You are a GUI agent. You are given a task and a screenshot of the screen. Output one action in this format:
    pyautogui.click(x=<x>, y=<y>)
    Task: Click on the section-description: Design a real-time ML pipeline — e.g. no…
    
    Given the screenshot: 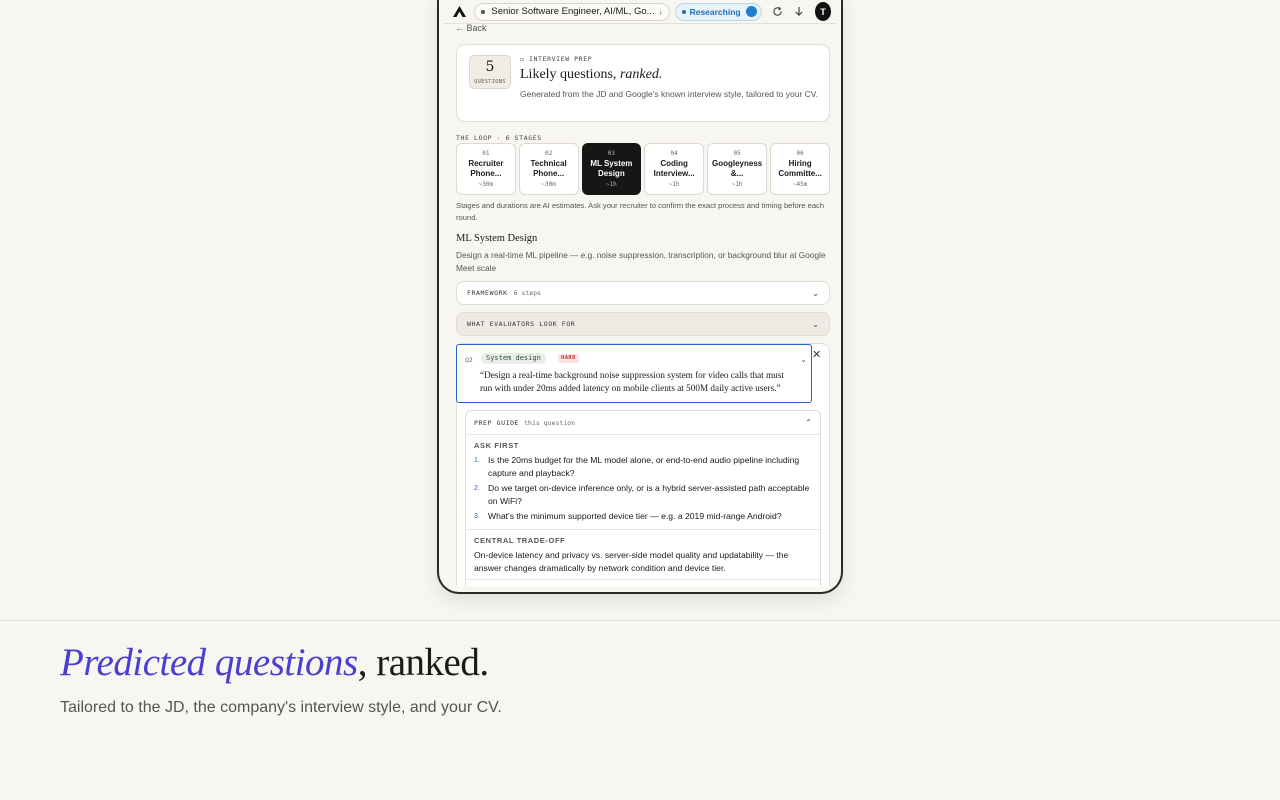 What is the action you would take?
    pyautogui.click(x=641, y=261)
    